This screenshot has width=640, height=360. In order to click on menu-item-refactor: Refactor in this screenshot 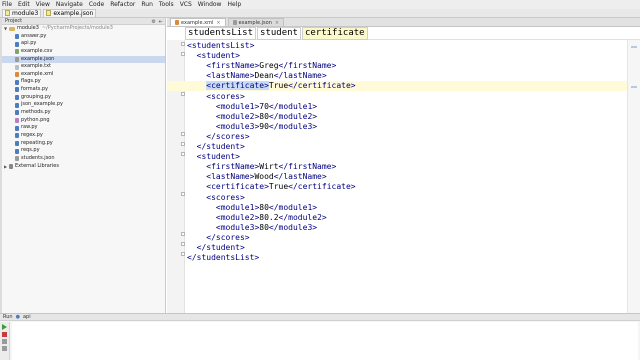, I will do `click(122, 4)`.